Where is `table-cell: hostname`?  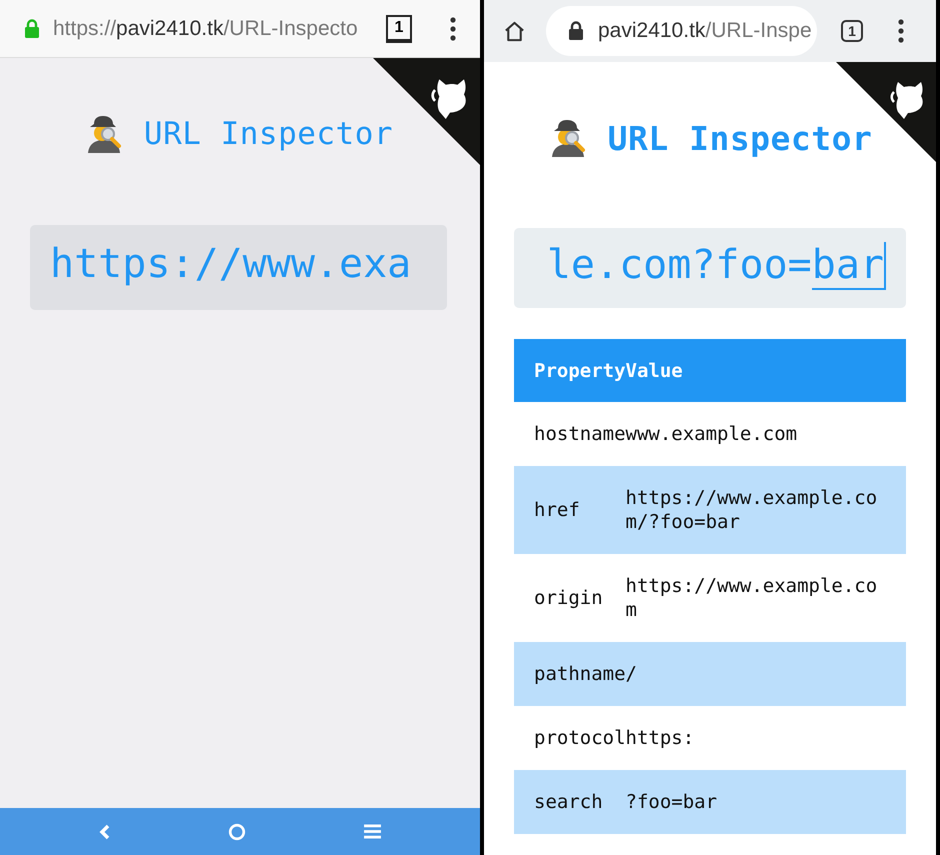
table-cell: hostname is located at coordinates (570, 434).